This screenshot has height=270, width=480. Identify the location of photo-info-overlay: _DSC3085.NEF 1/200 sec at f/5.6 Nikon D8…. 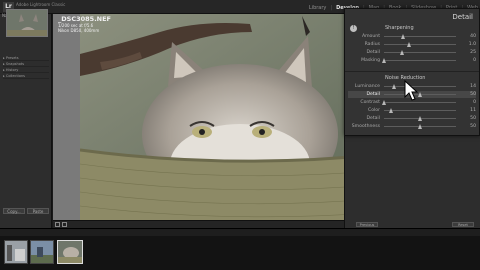
(98, 24).